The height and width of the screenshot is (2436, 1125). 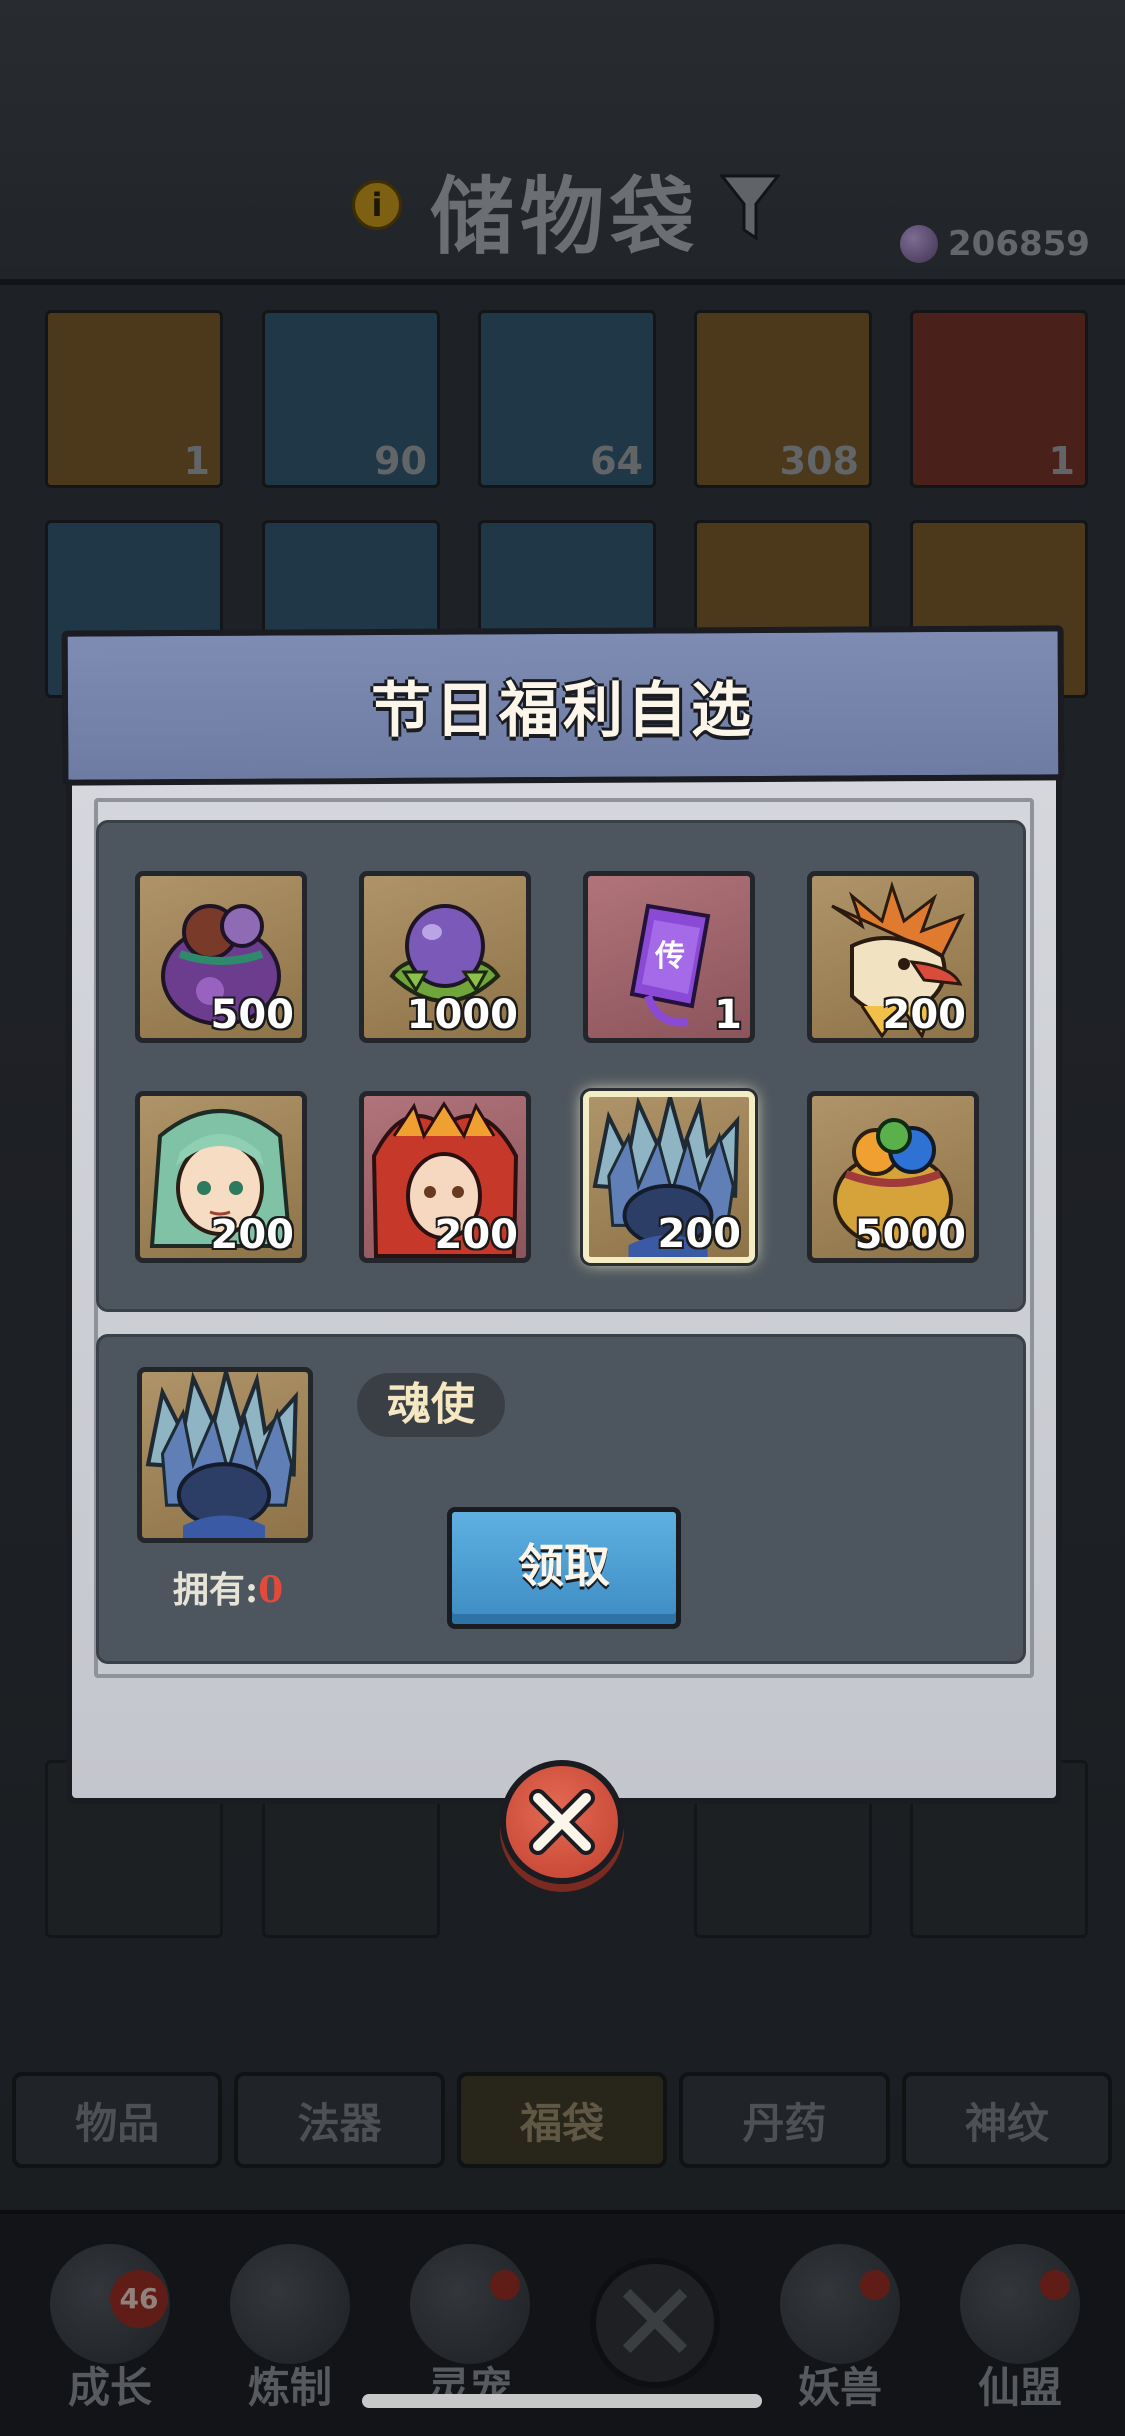 I want to click on close-icon, so click(x=562, y=1822).